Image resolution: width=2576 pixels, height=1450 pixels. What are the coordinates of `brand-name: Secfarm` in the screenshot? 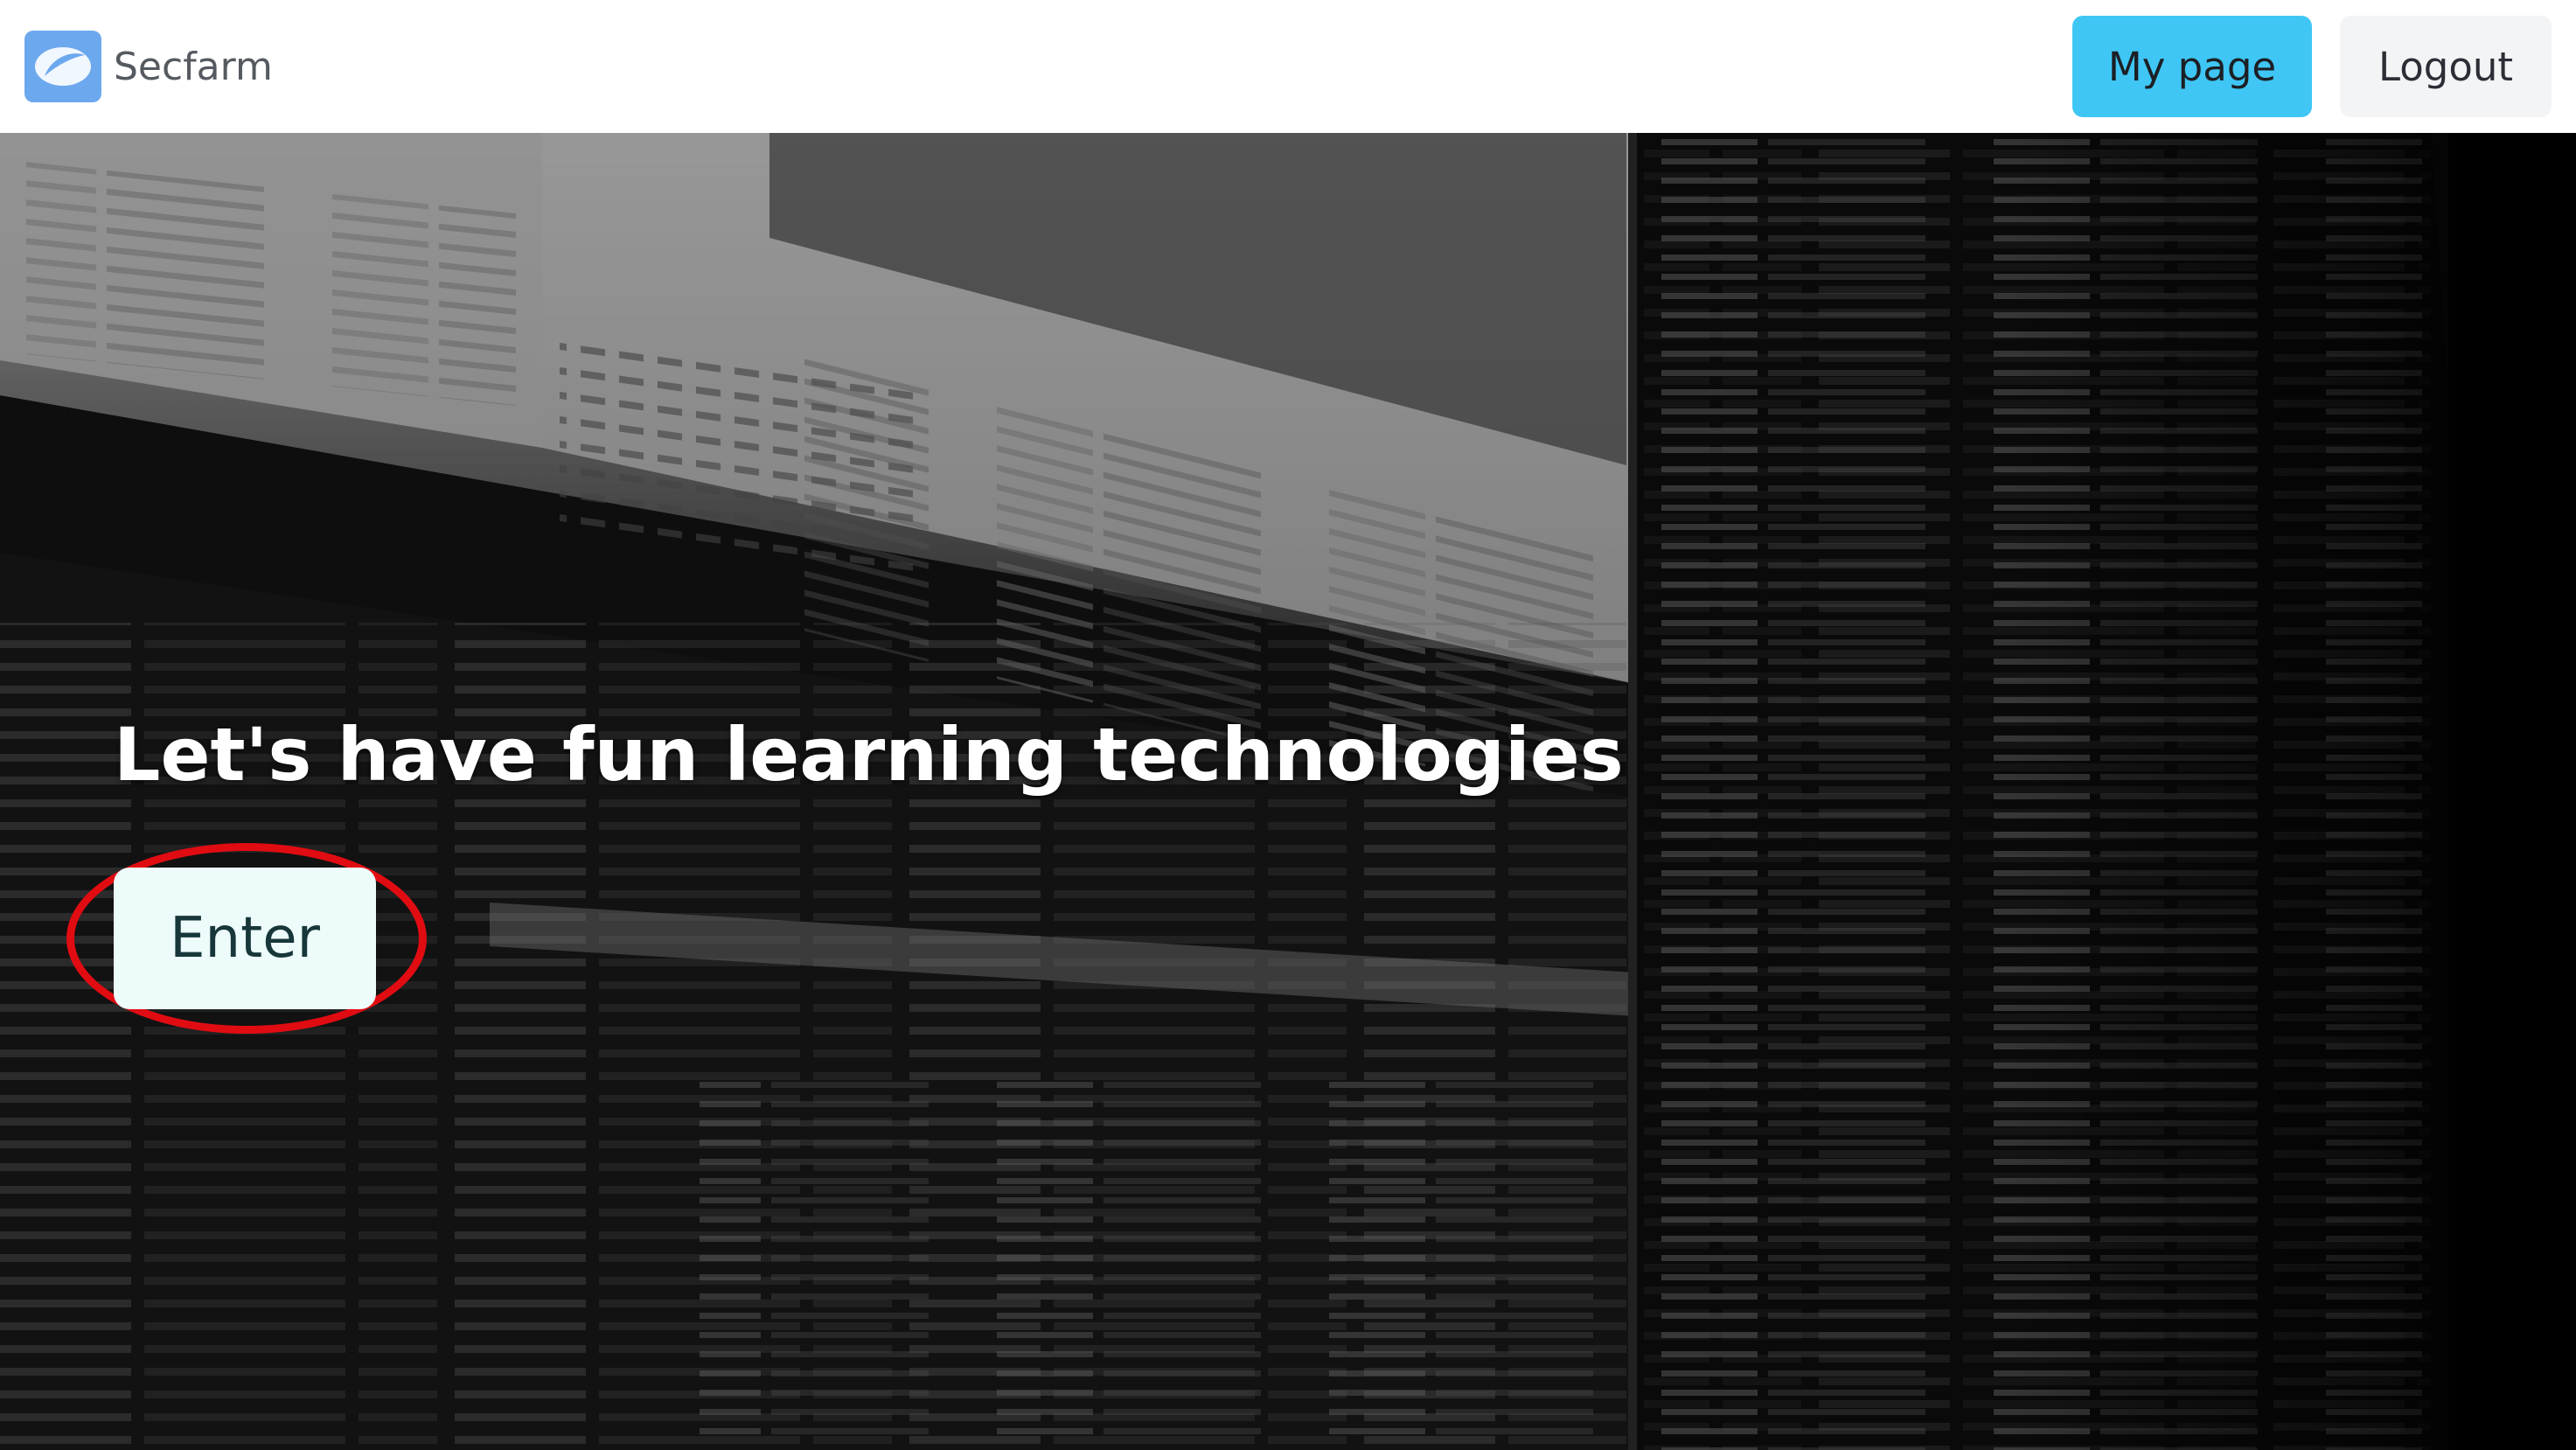 It's located at (193, 66).